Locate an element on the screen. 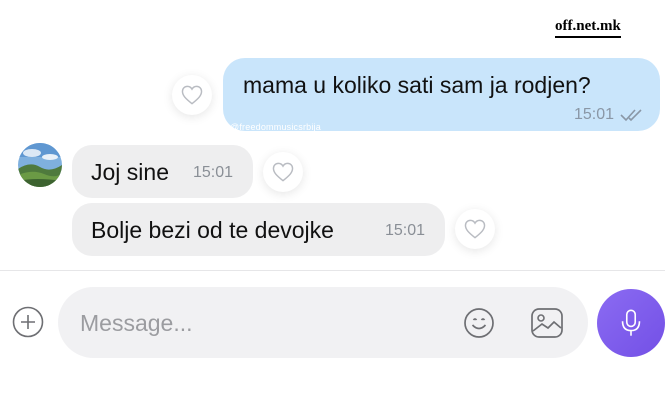 The height and width of the screenshot is (414, 665). emoji-icon is located at coordinates (479, 323).